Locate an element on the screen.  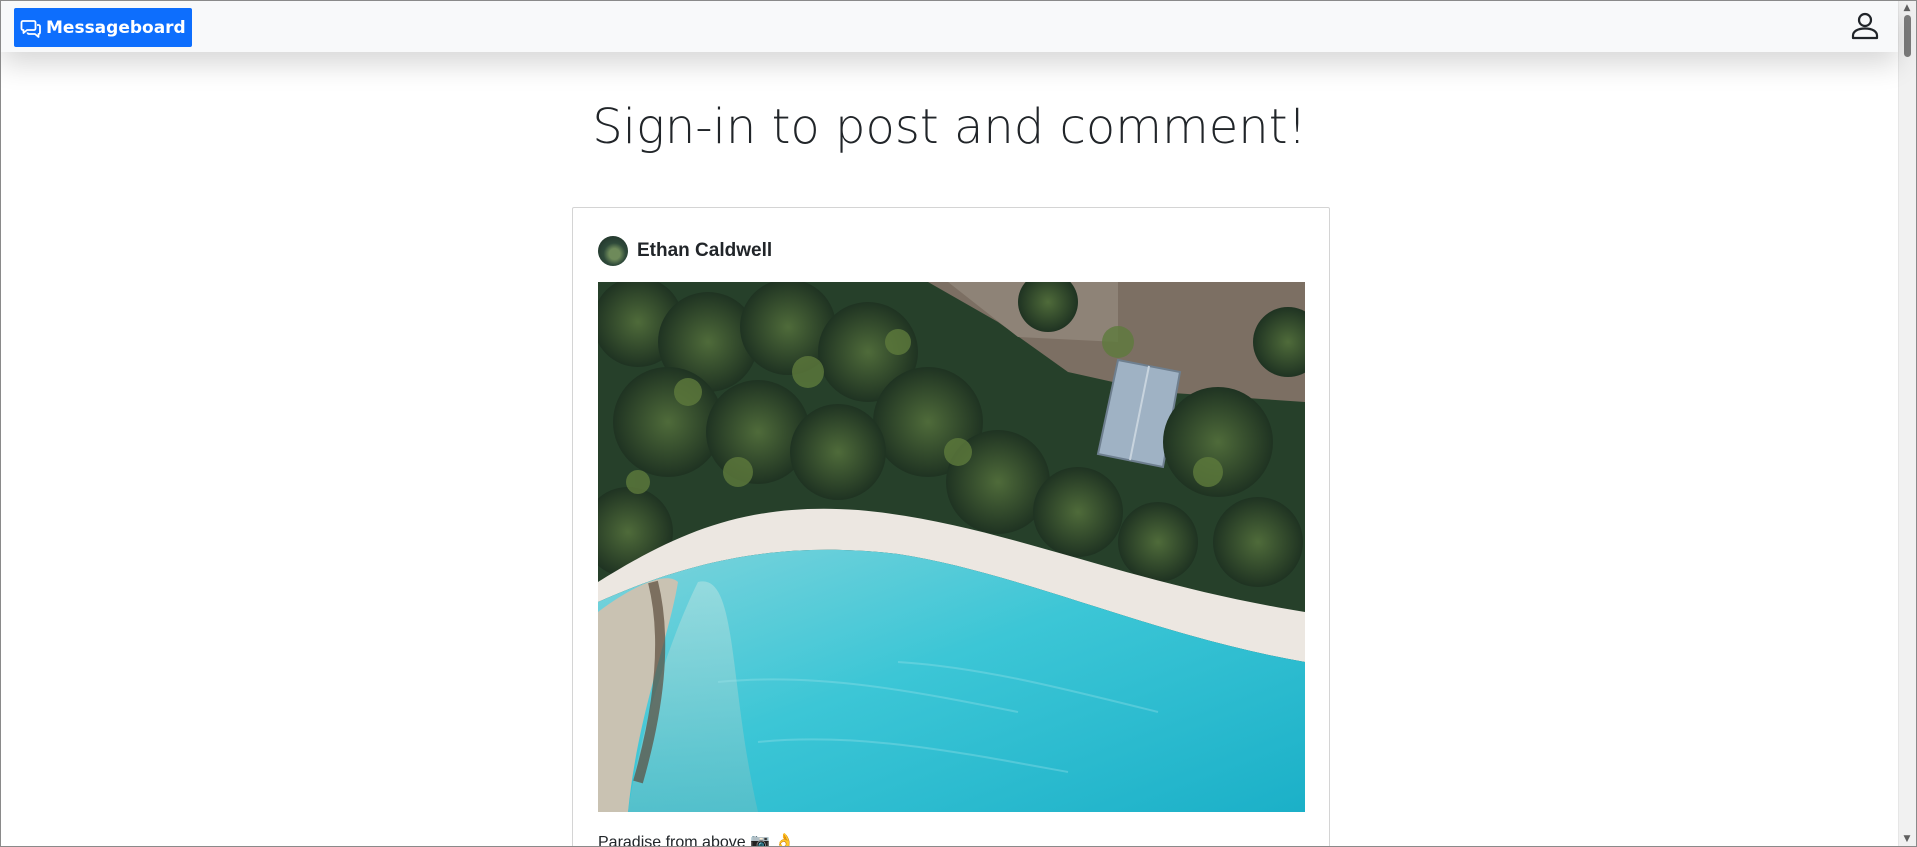
top-navbar: Messageboard is located at coordinates (949, 26).